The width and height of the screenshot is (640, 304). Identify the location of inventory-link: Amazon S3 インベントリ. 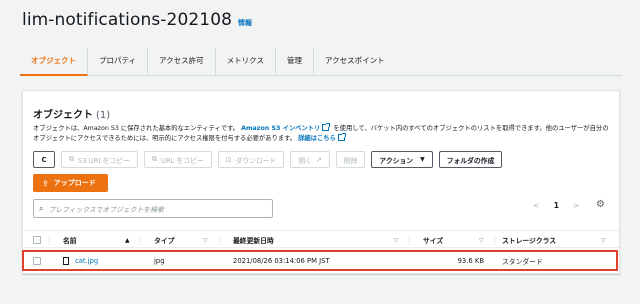
(280, 128).